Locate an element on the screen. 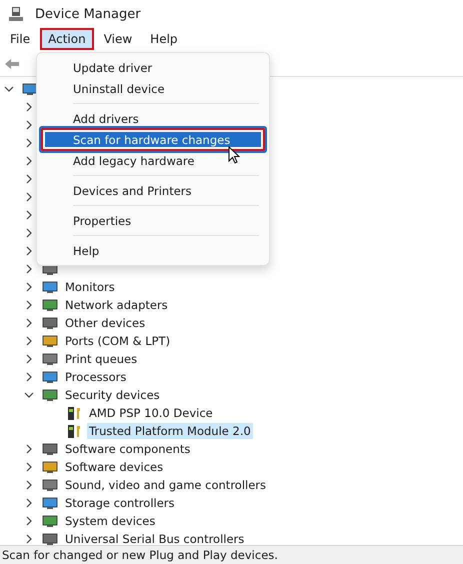  tree-item: Other devices is located at coordinates (105, 323).